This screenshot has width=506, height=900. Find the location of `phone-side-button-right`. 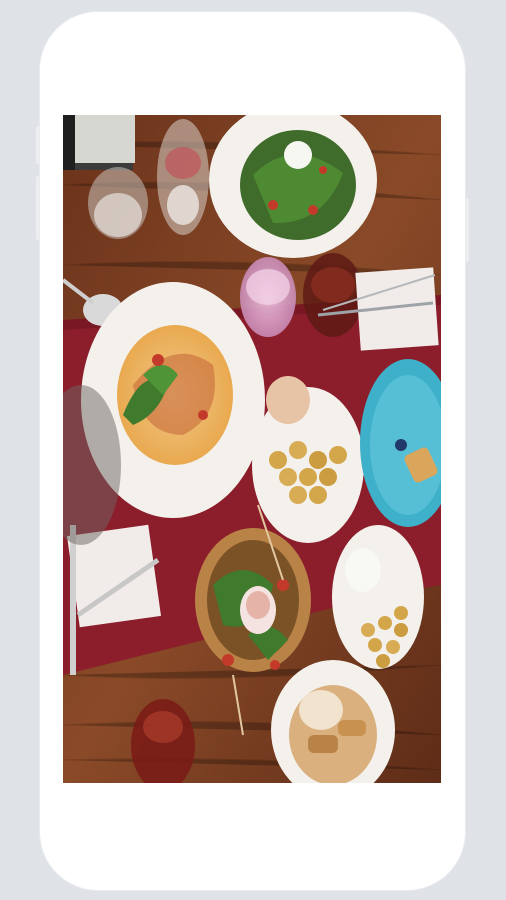

phone-side-button-right is located at coordinates (467, 230).